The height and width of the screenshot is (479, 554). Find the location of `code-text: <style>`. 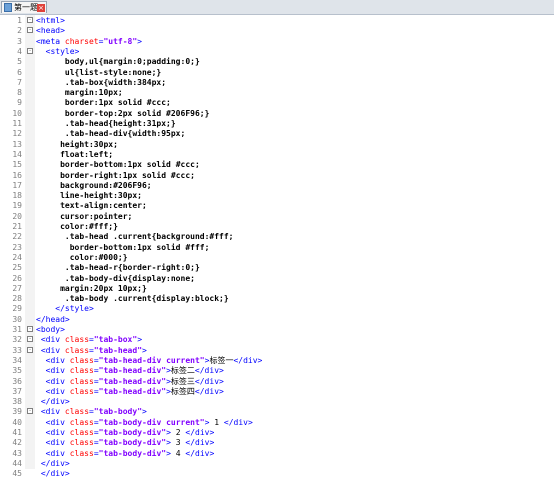

code-text: <style> is located at coordinates (58, 51).